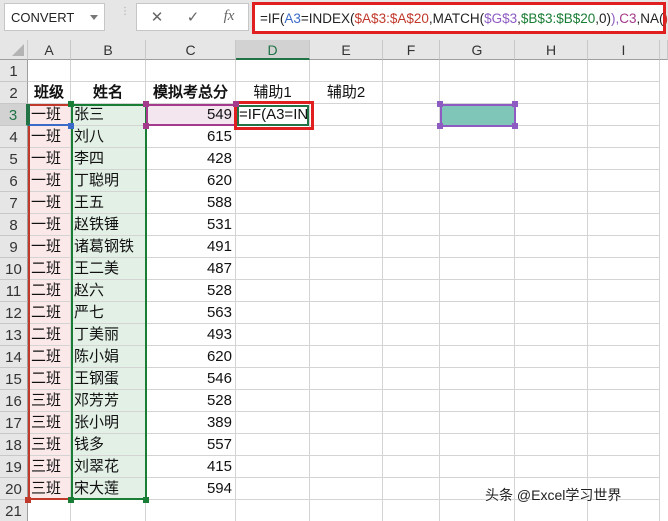  I want to click on cell-g19, so click(477, 467).